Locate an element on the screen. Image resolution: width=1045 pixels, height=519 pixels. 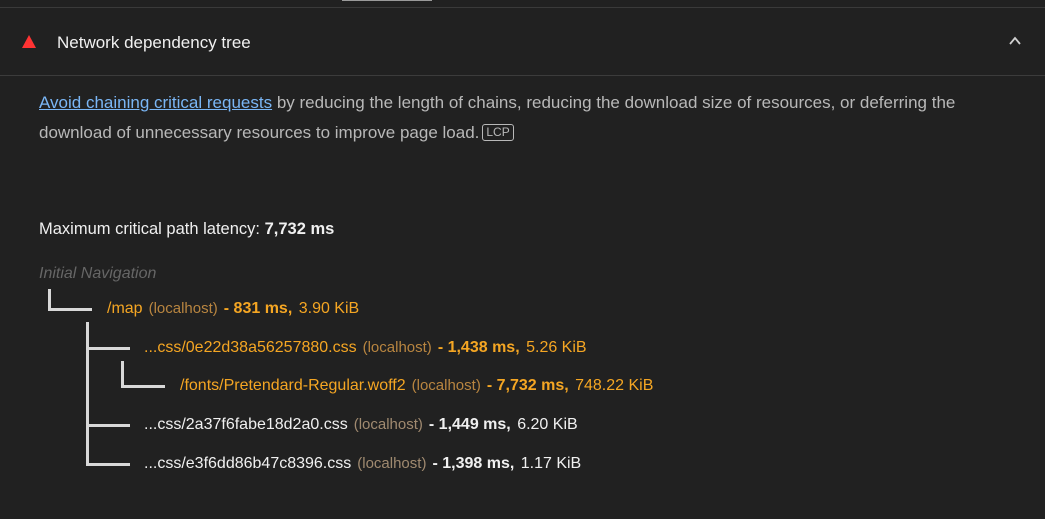
node-url: /map is located at coordinates (125, 308).